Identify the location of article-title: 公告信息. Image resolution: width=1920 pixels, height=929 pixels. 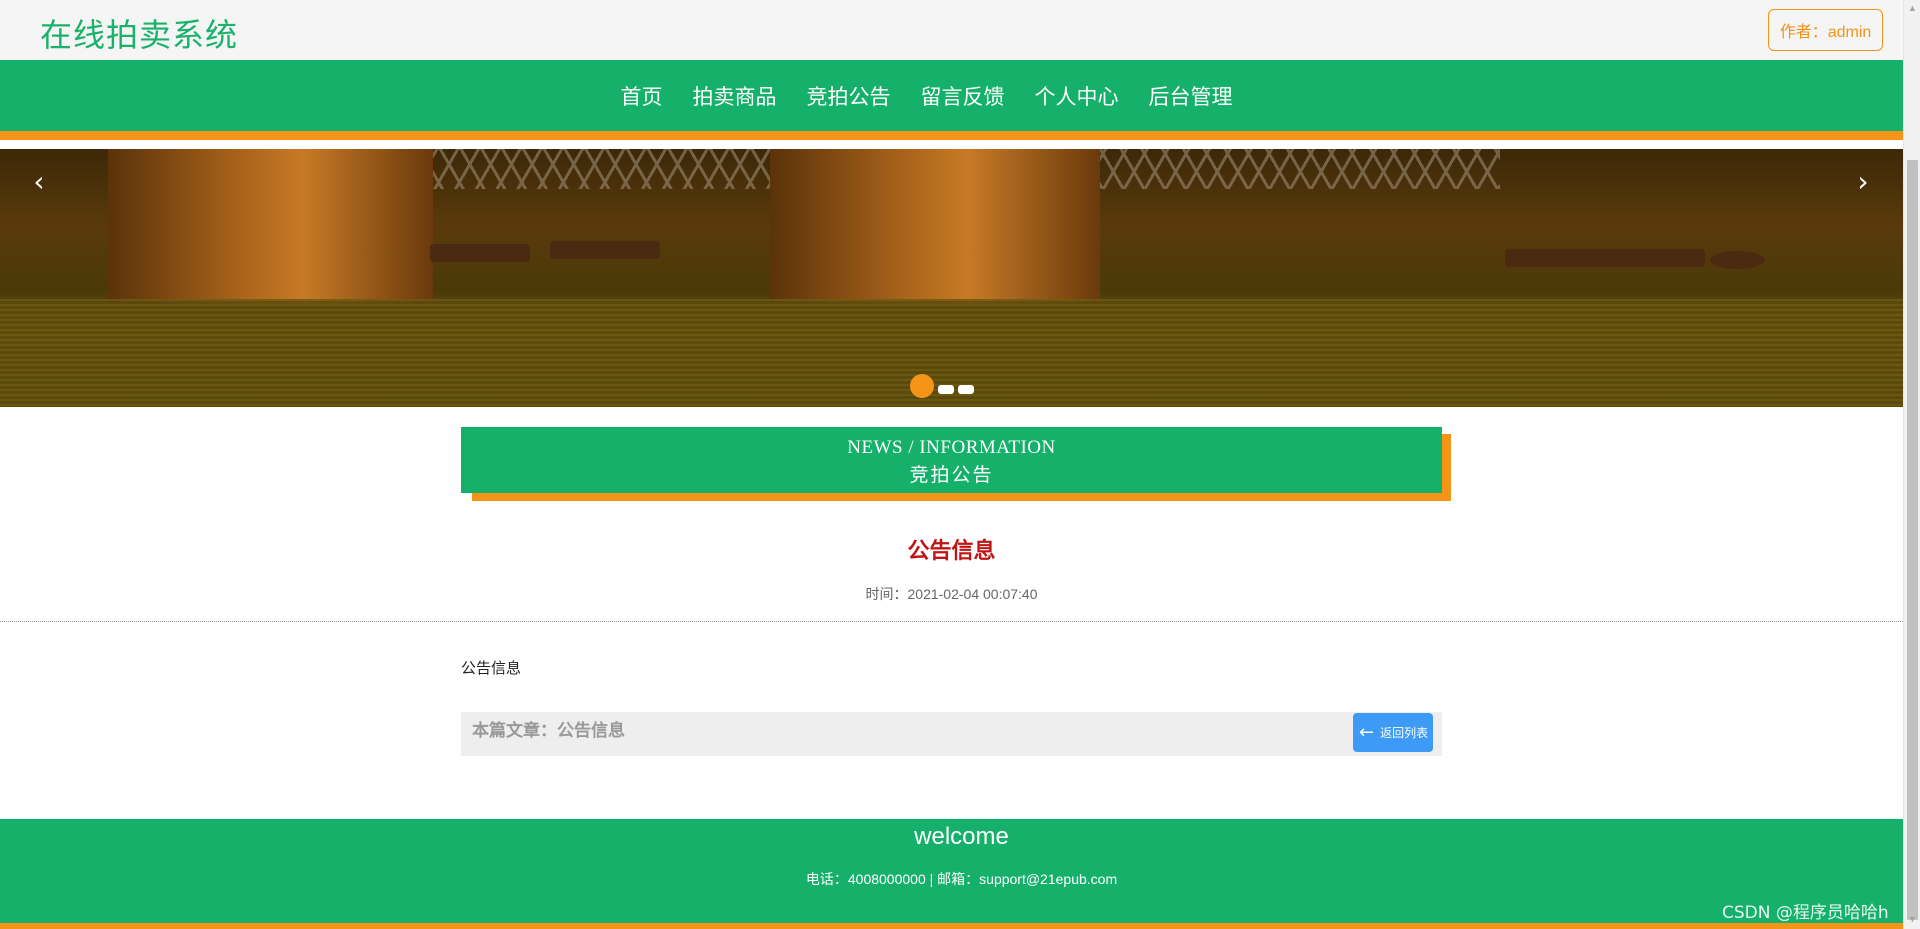
(951, 551).